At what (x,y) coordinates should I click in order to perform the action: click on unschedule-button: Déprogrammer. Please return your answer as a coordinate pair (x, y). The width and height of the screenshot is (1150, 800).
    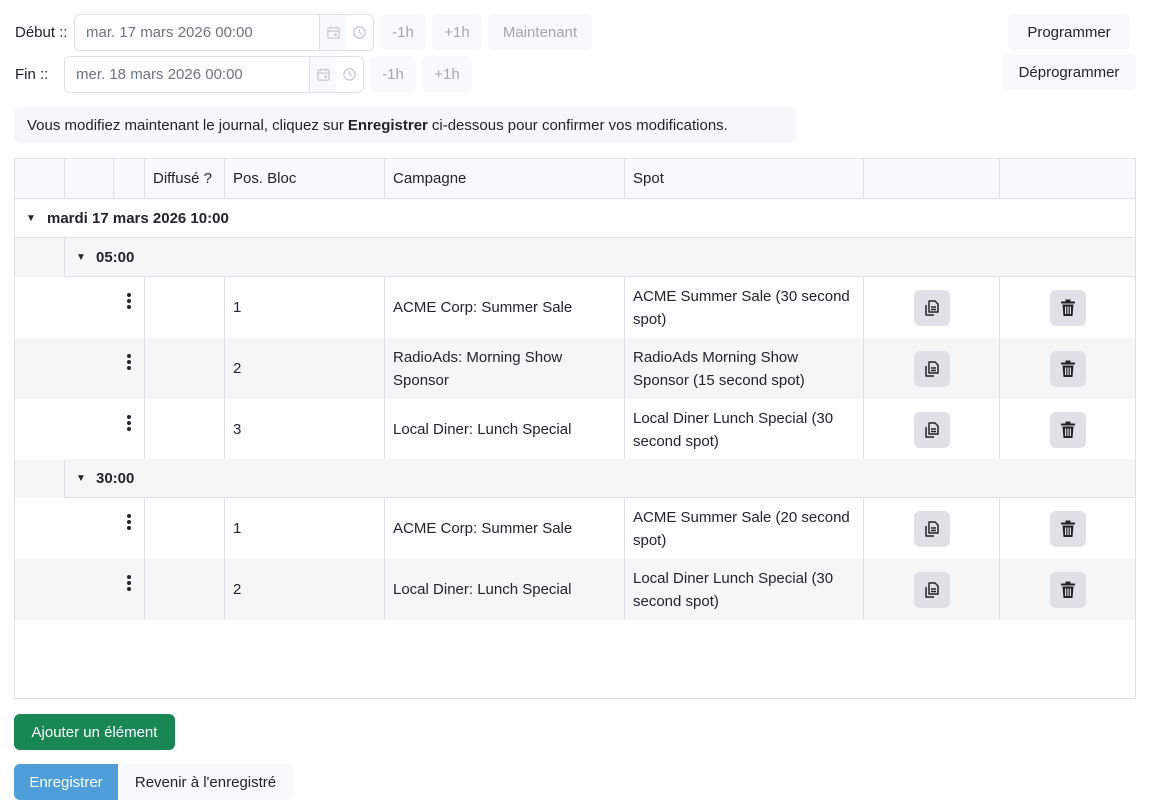
    Looking at the image, I should click on (1069, 72).